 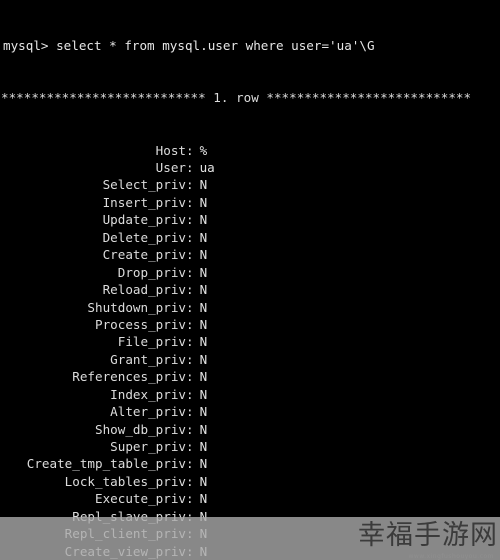 I want to click on result-field-row: User: ua, so click(x=250, y=167).